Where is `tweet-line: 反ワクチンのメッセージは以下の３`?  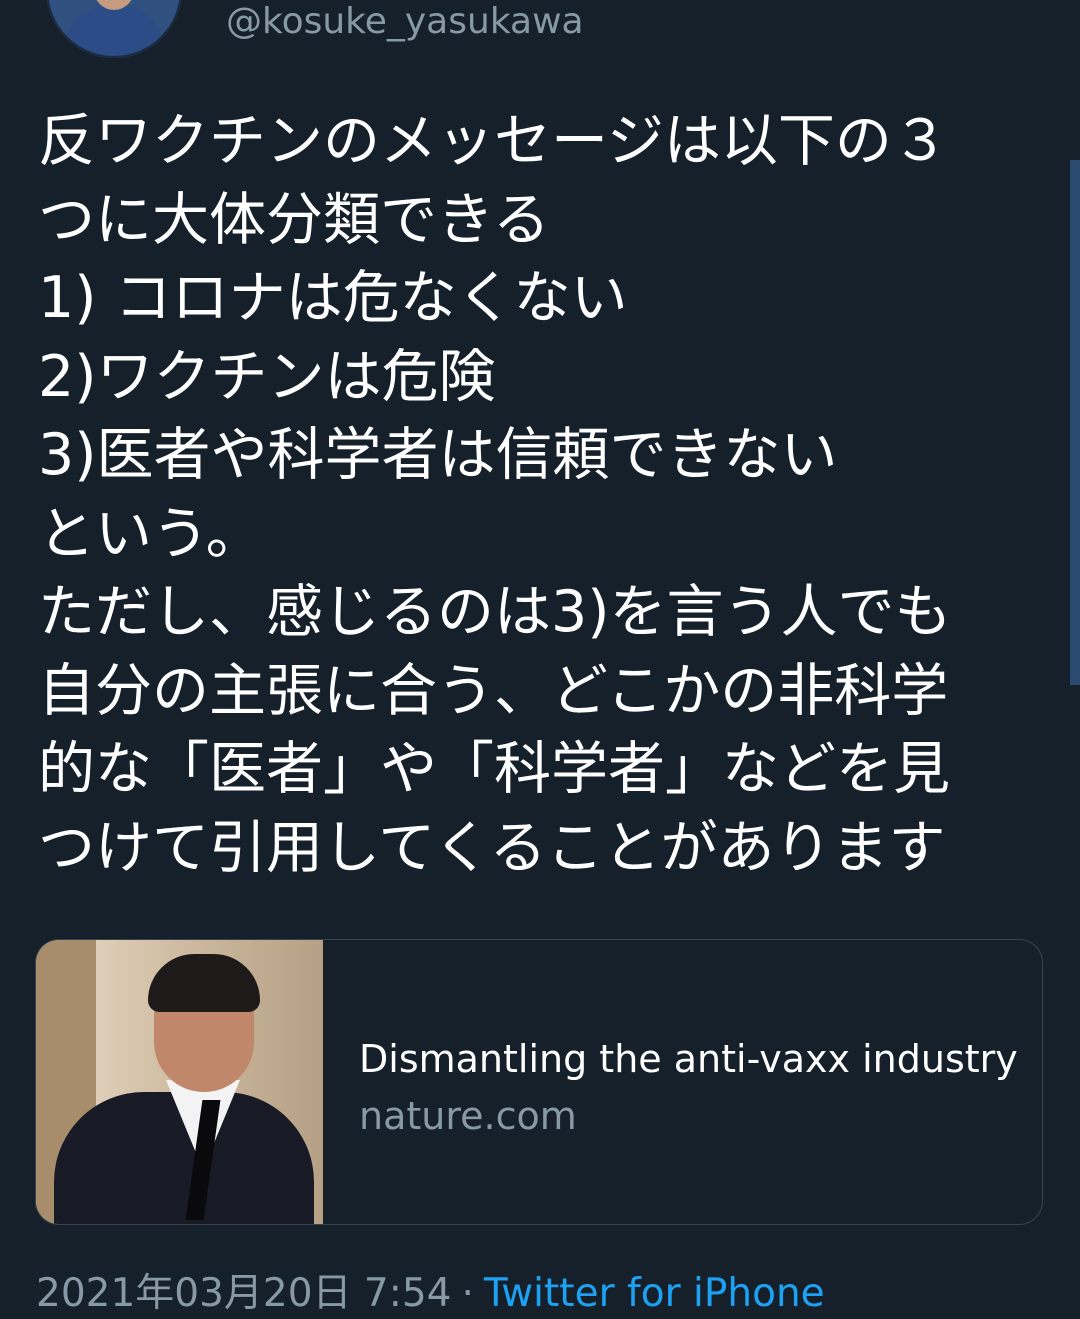
tweet-line: 反ワクチンのメッセージは以下の３ is located at coordinates (493, 141).